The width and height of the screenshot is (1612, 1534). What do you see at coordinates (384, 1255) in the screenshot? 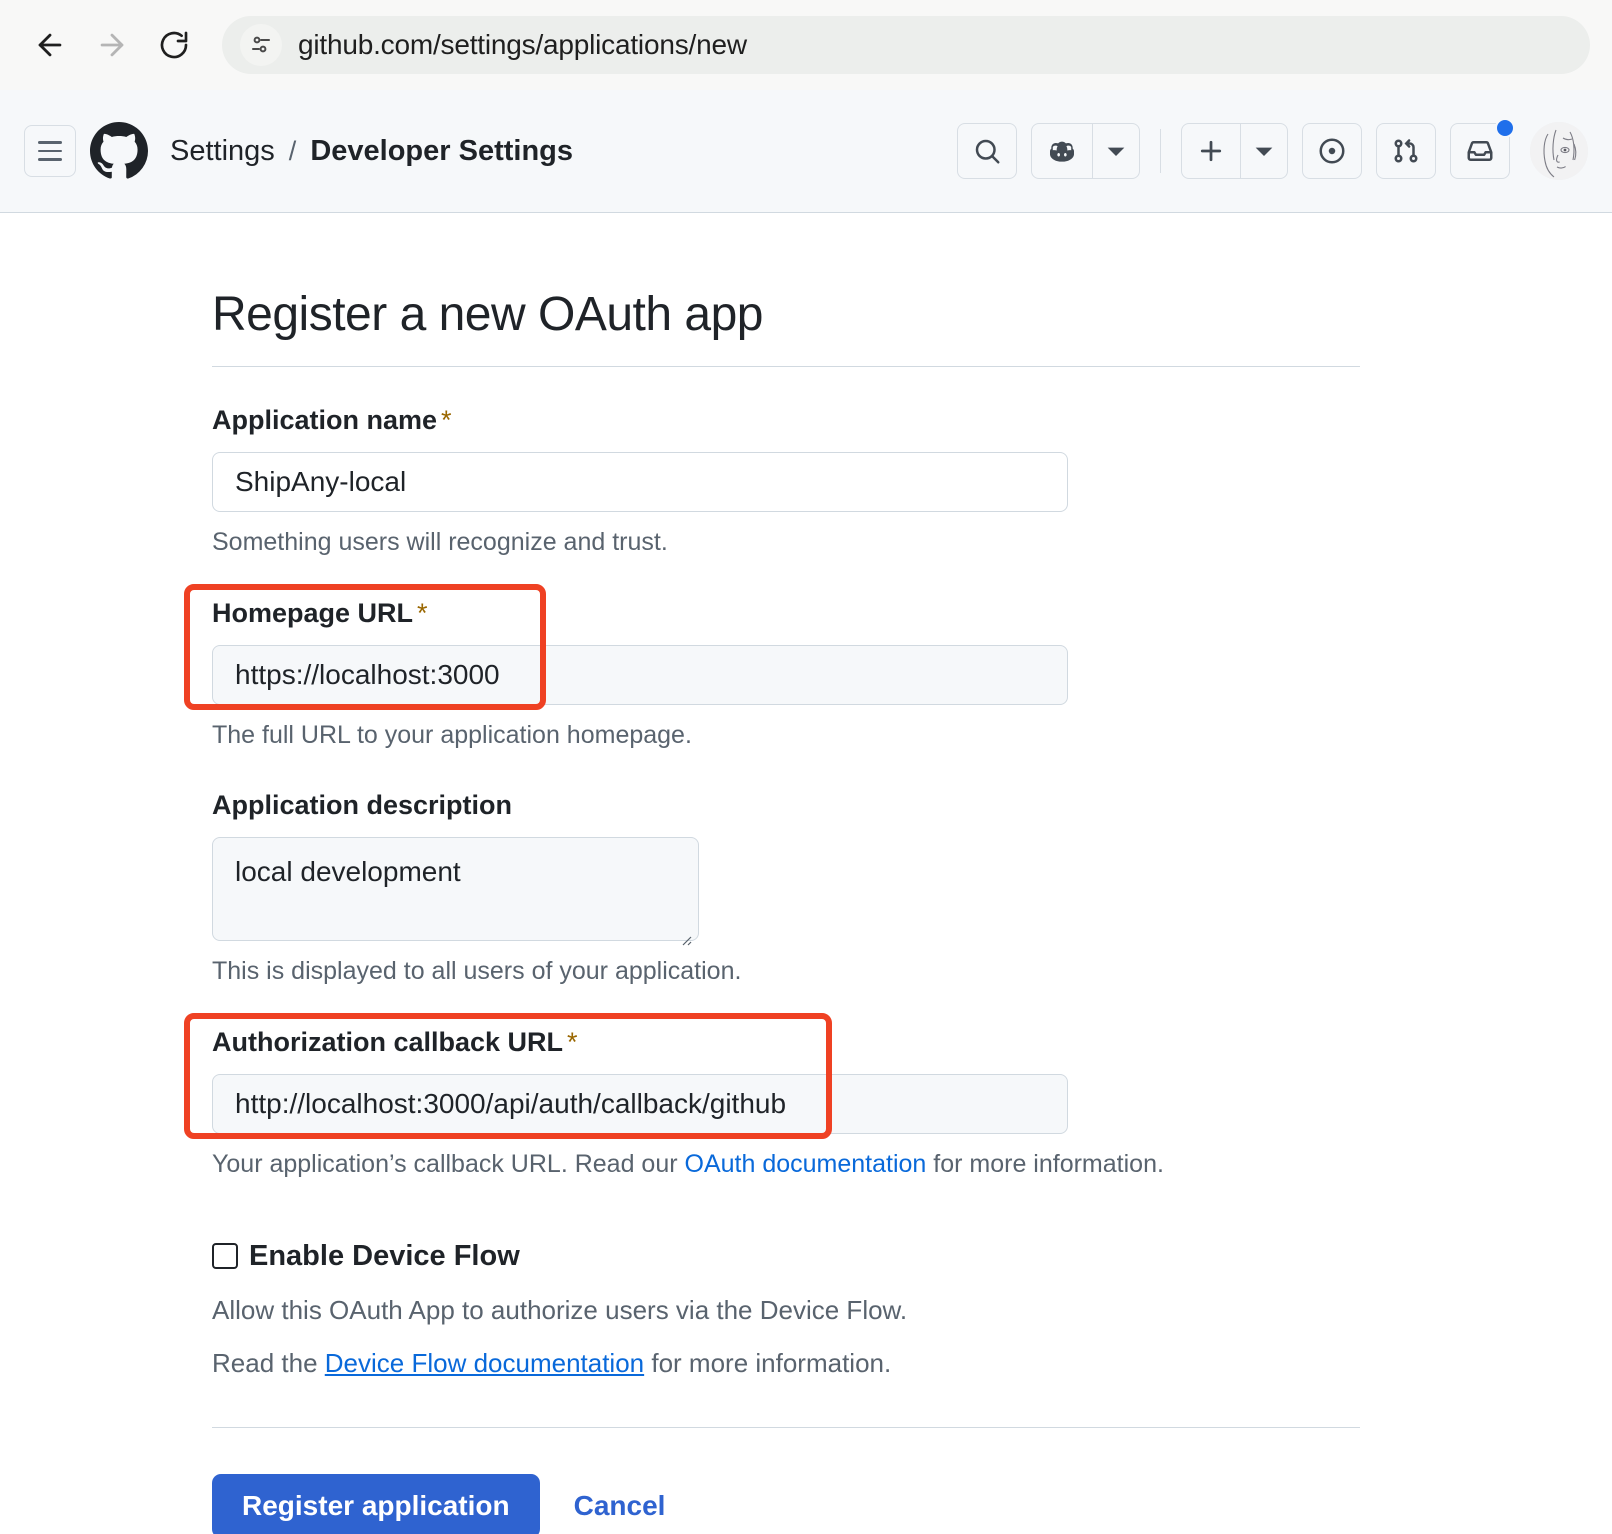
I see `enable-device-flow-label: Enable Device Flow` at bounding box center [384, 1255].